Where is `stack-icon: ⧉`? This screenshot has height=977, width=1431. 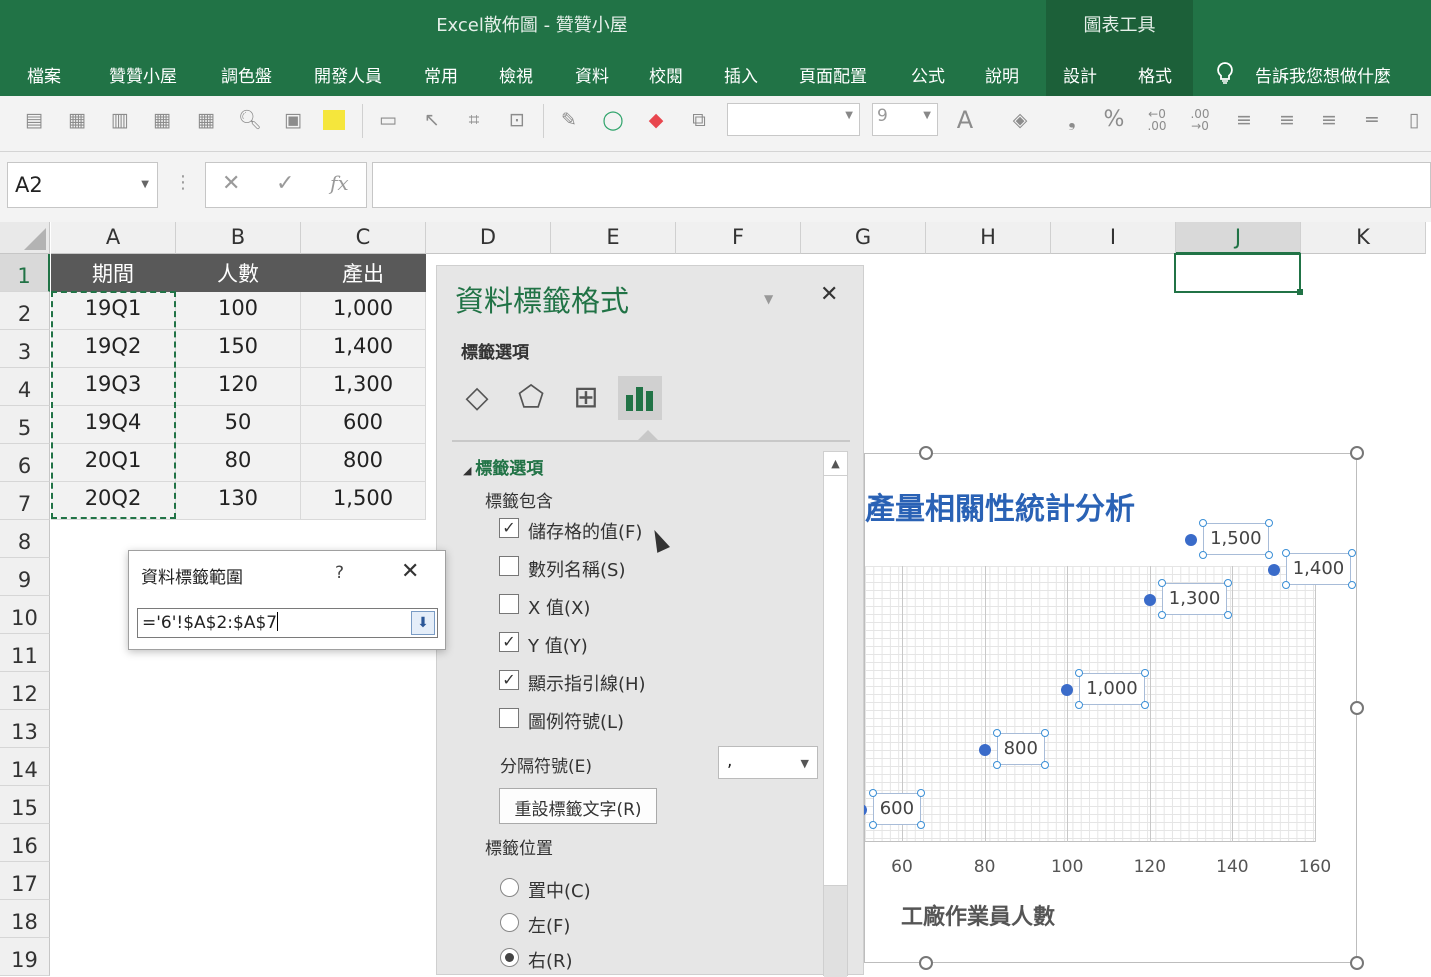
stack-icon: ⧉ is located at coordinates (699, 120).